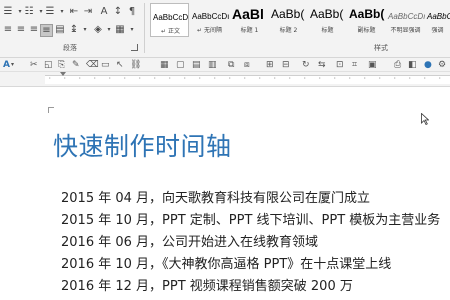 The image size is (450, 300). What do you see at coordinates (62, 12) in the screenshot?
I see `multilevel-dropdown-icon: ▾` at bounding box center [62, 12].